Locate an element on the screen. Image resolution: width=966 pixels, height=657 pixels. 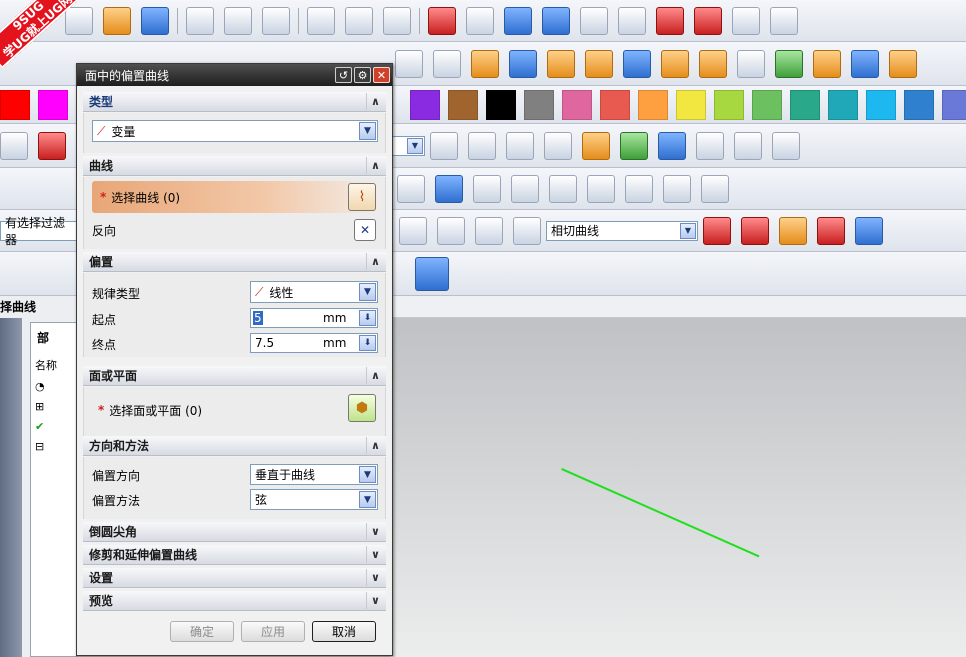
undo-icon is located at coordinates (321, 20).